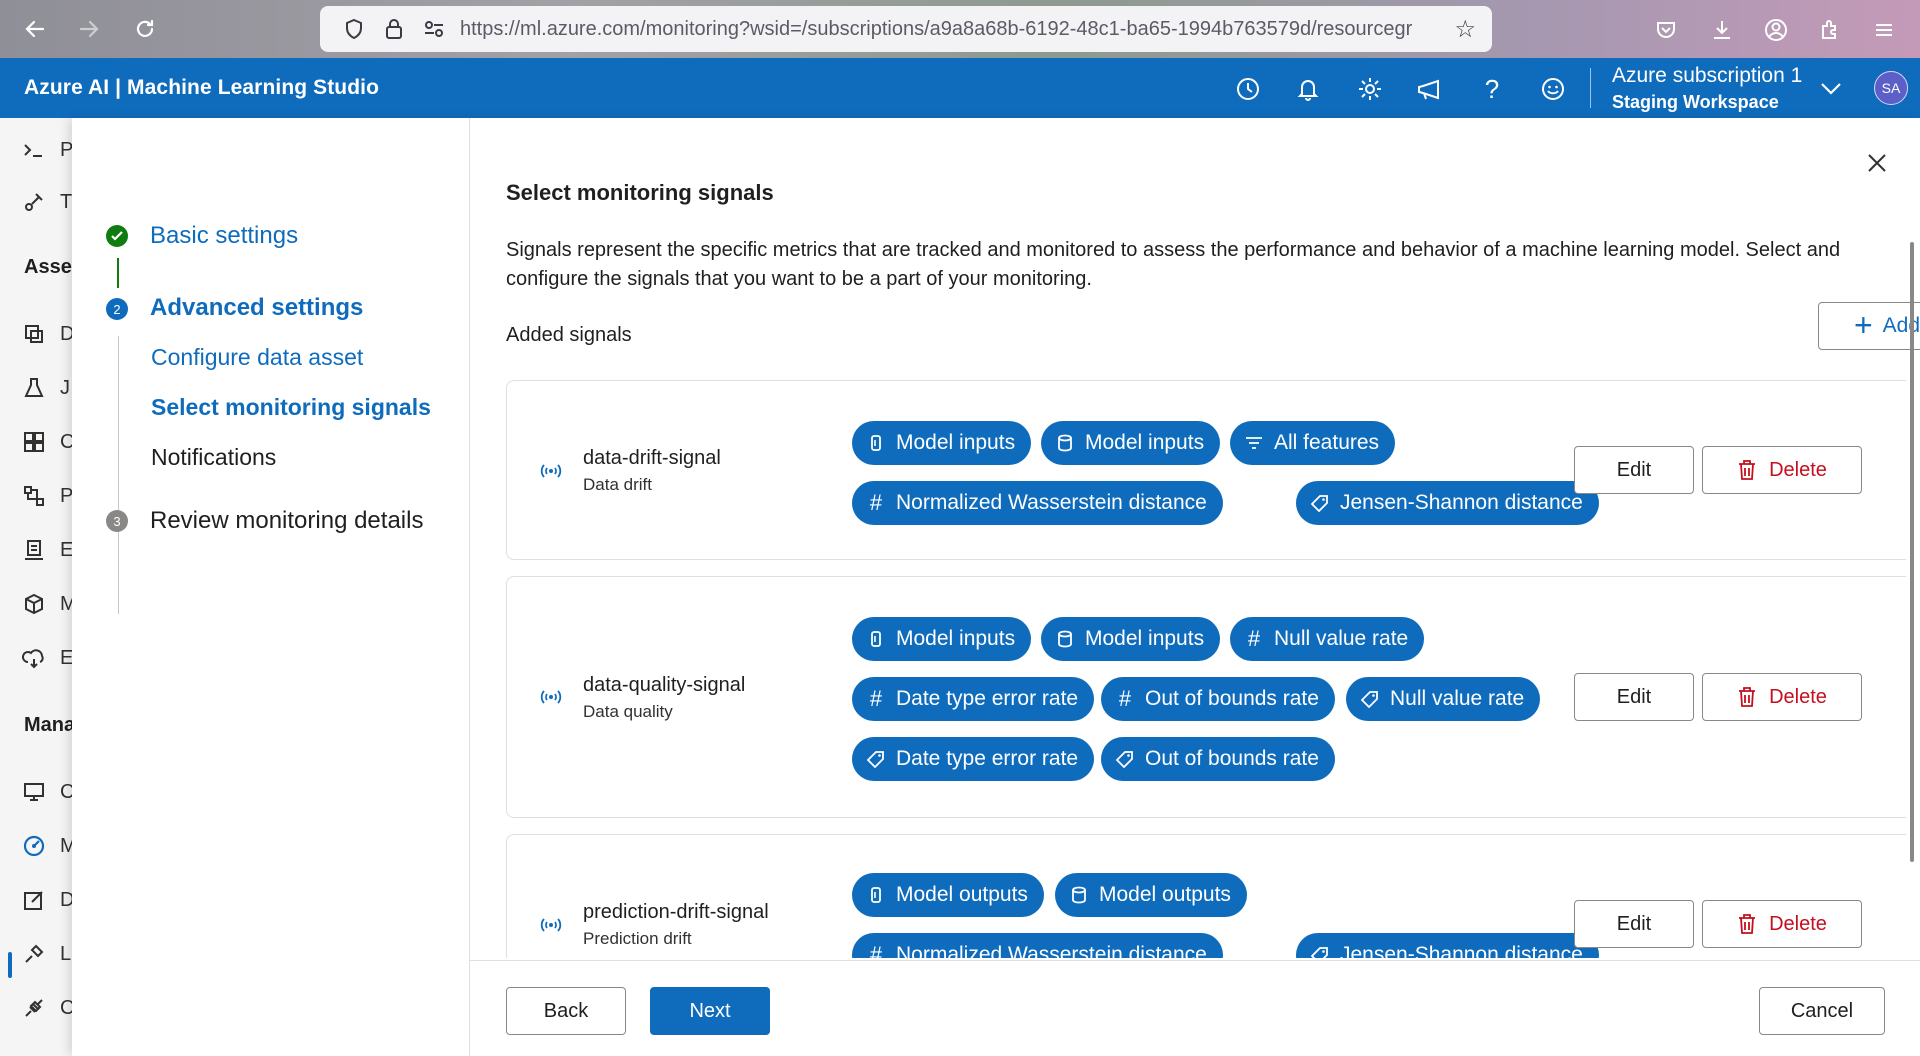 The width and height of the screenshot is (1920, 1056). I want to click on history-clock-icon, so click(1248, 89).